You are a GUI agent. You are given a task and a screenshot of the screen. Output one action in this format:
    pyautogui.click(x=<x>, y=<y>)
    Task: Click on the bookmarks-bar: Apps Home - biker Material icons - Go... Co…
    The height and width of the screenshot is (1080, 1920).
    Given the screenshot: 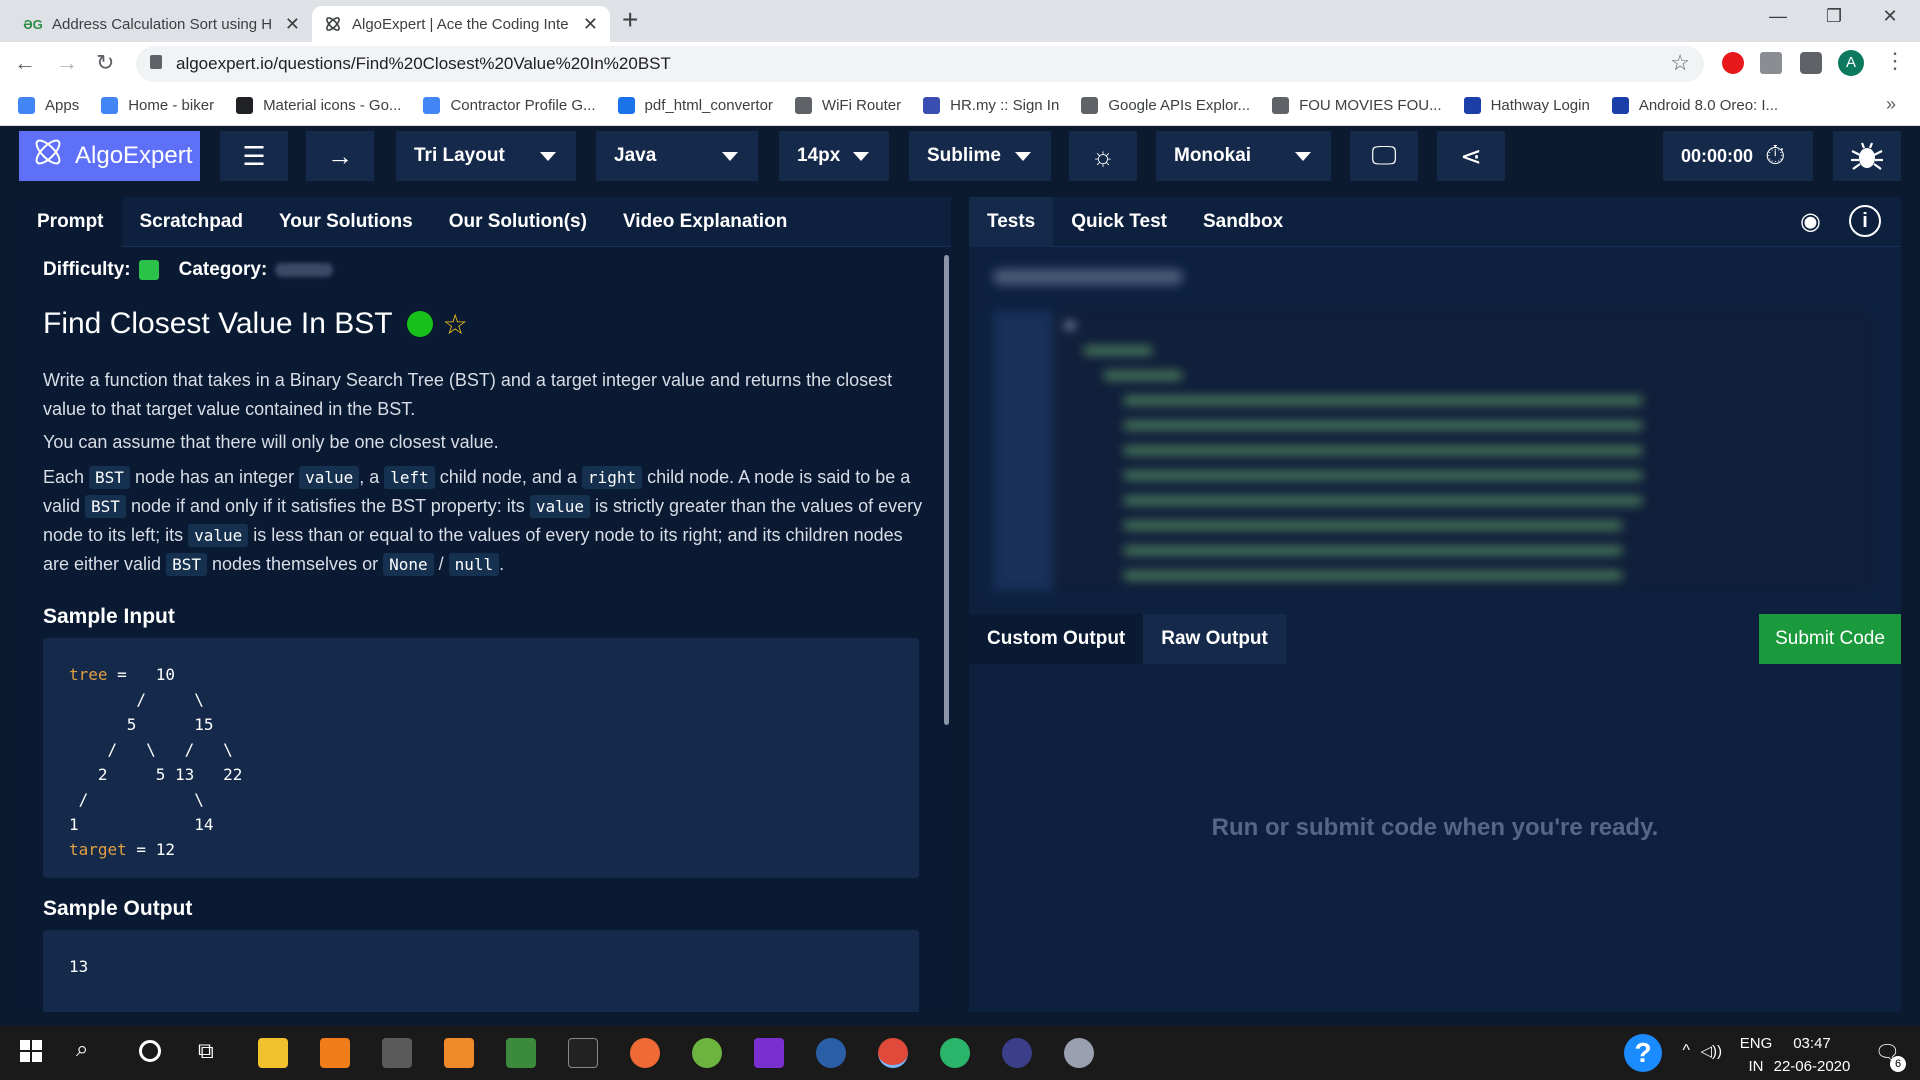 What is the action you would take?
    pyautogui.click(x=960, y=106)
    